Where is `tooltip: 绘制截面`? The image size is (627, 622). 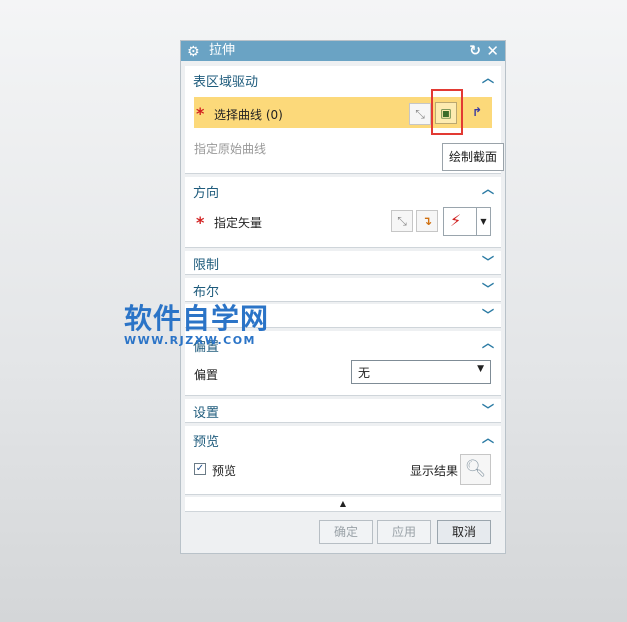
tooltip: 绘制截面 is located at coordinates (473, 157).